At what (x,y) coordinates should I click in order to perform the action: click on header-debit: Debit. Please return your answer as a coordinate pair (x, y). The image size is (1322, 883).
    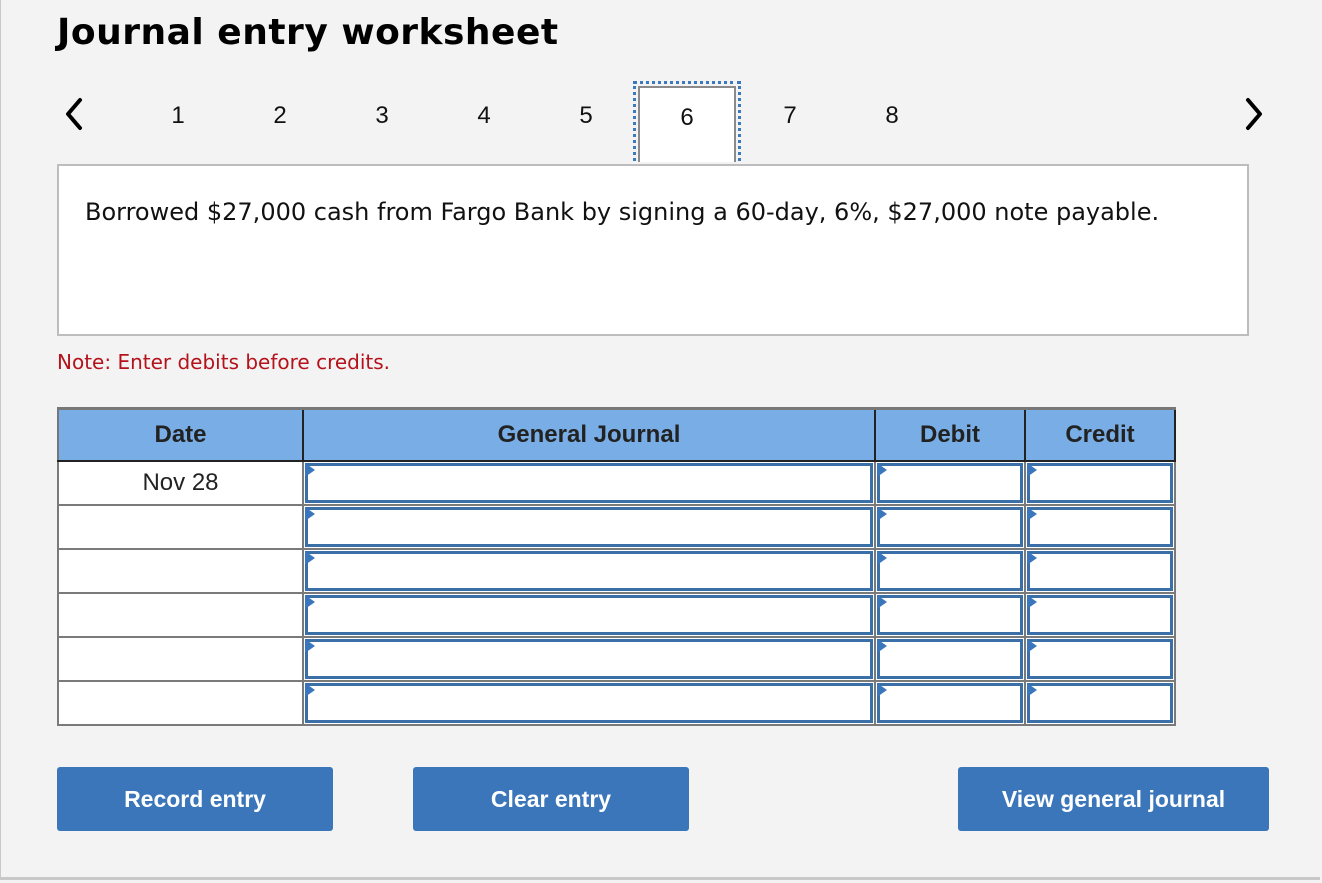
    Looking at the image, I should click on (950, 434).